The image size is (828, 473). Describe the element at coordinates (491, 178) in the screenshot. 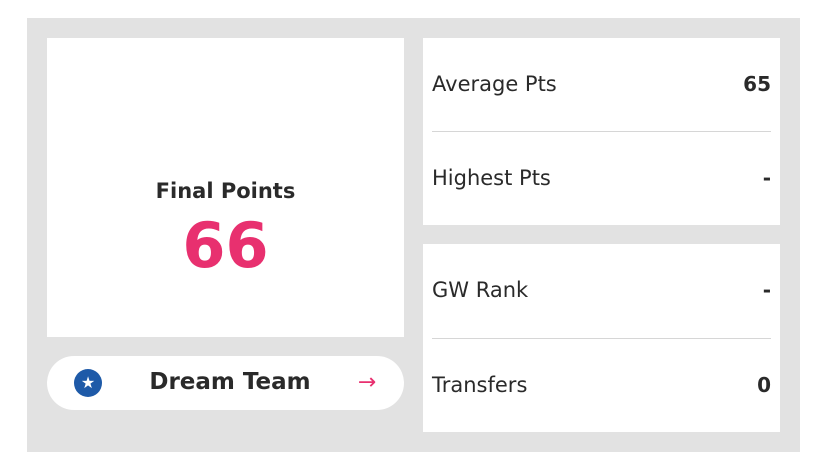

I see `stat-label: Highest Pts` at that location.